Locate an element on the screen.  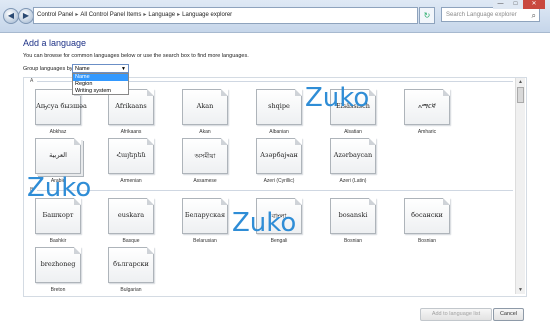
group-header-a: A is located at coordinates (32, 81).